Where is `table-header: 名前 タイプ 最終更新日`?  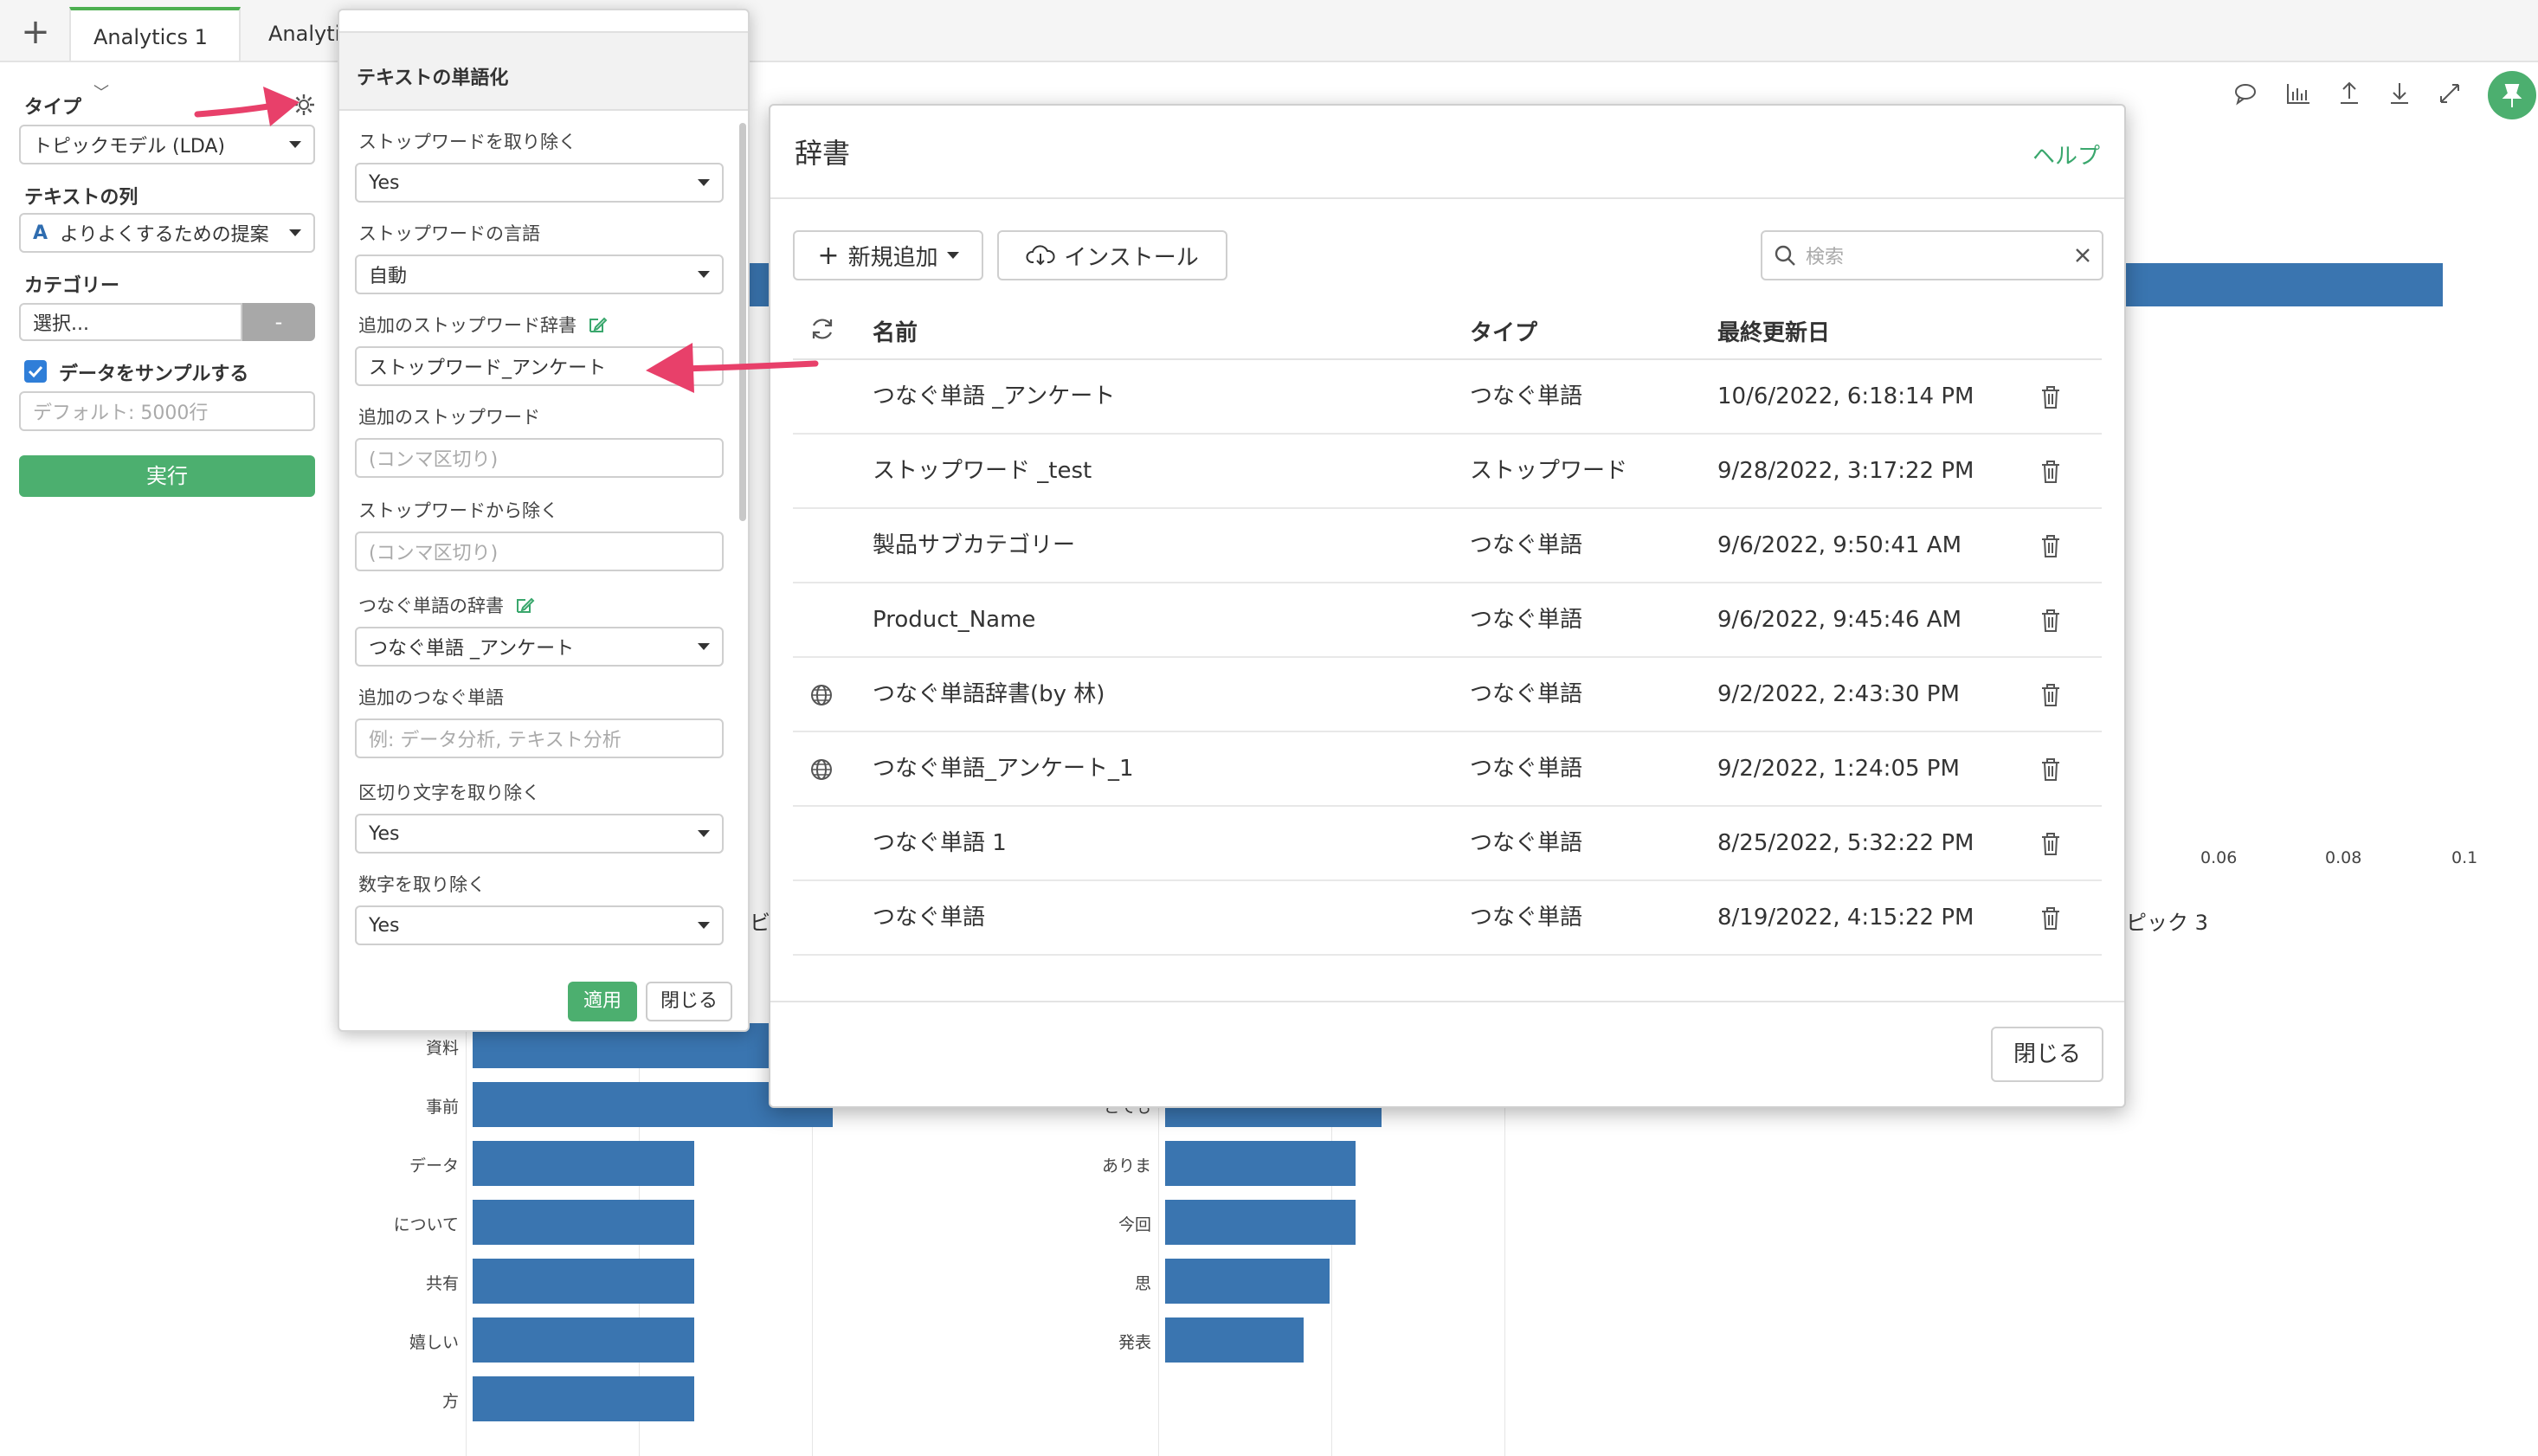 table-header: 名前 タイプ 最終更新日 is located at coordinates (1447, 333).